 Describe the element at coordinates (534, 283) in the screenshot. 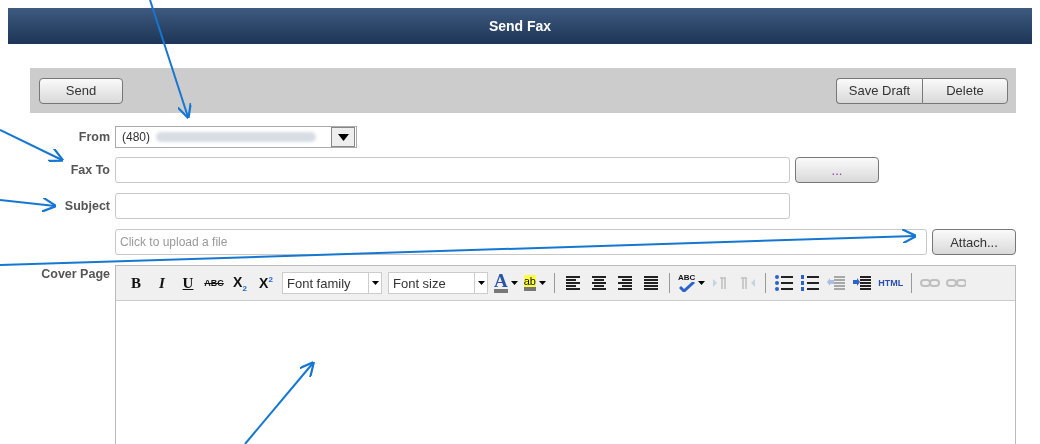

I see `hilite-tool: ab` at that location.